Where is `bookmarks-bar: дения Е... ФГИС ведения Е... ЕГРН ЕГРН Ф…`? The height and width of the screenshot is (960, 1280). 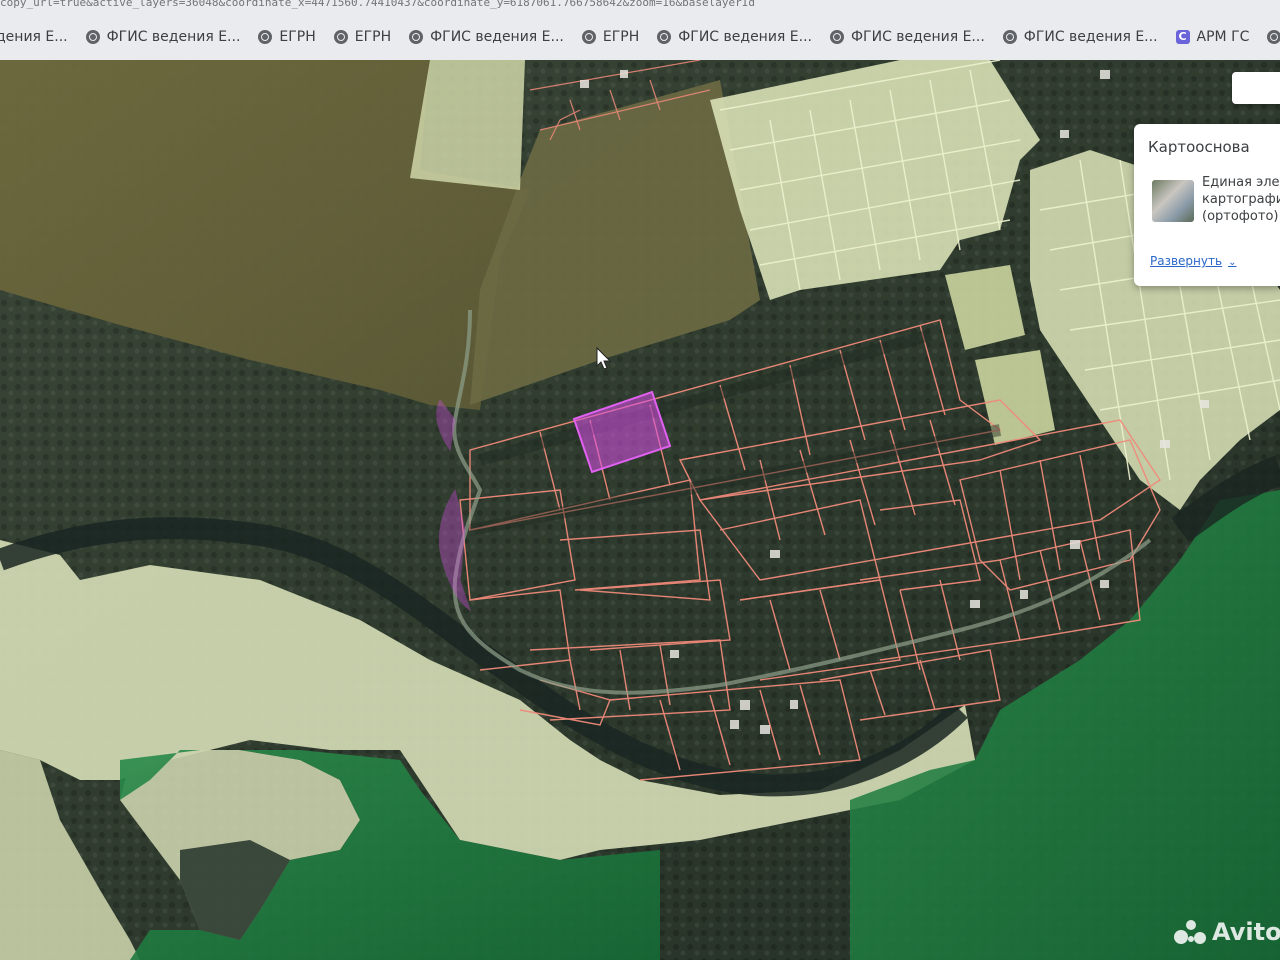 bookmarks-bar: дения Е... ФГИС ведения Е... ЕГРН ЕГРН Ф… is located at coordinates (640, 37).